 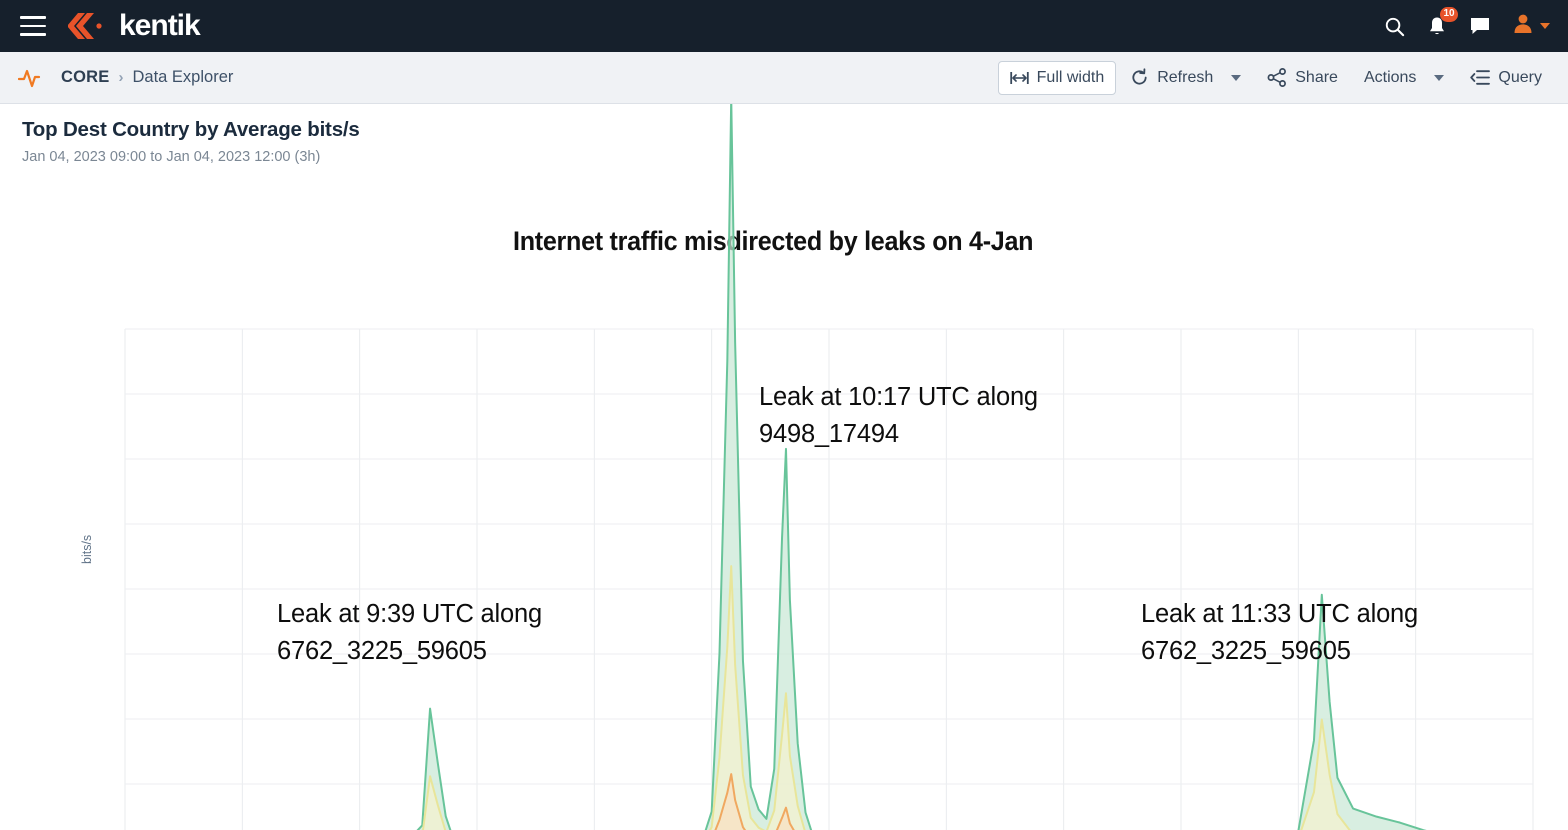 I want to click on user-avatar-icon, so click(x=1523, y=26).